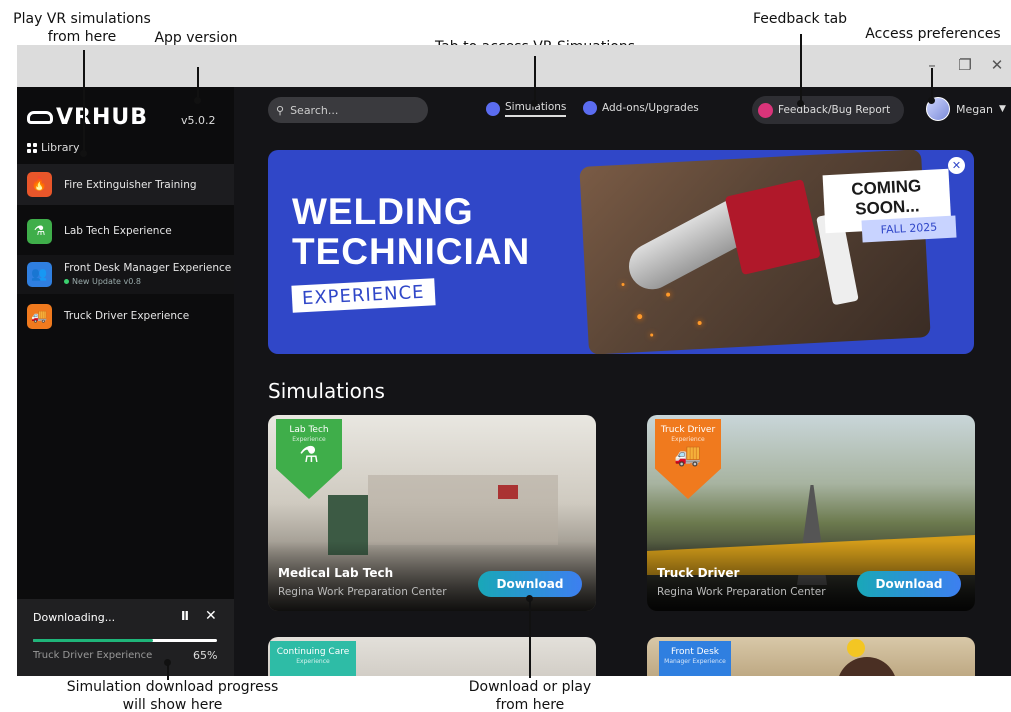  What do you see at coordinates (688, 430) in the screenshot?
I see `badge-title: Truck Driver` at bounding box center [688, 430].